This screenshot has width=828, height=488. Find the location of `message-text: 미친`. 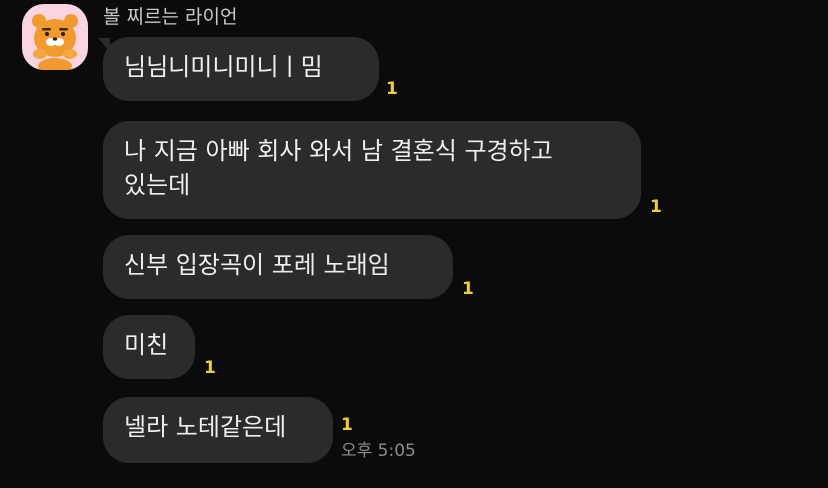

message-text: 미친 is located at coordinates (146, 345).